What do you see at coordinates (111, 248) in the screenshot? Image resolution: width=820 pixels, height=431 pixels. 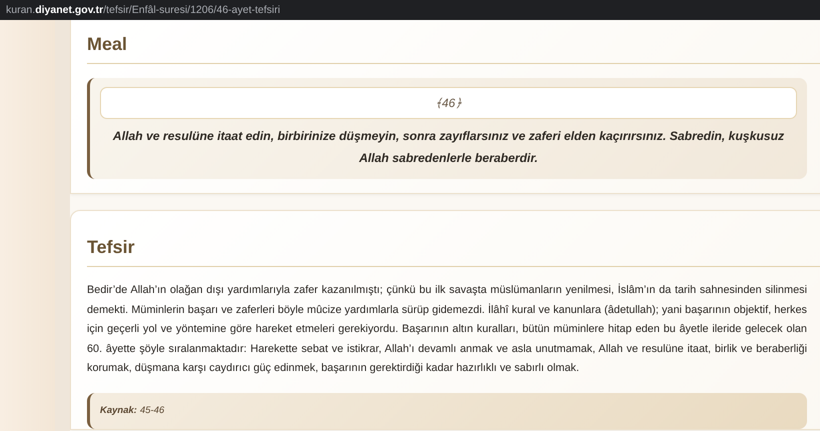 I see `section-title: Tefsir` at bounding box center [111, 248].